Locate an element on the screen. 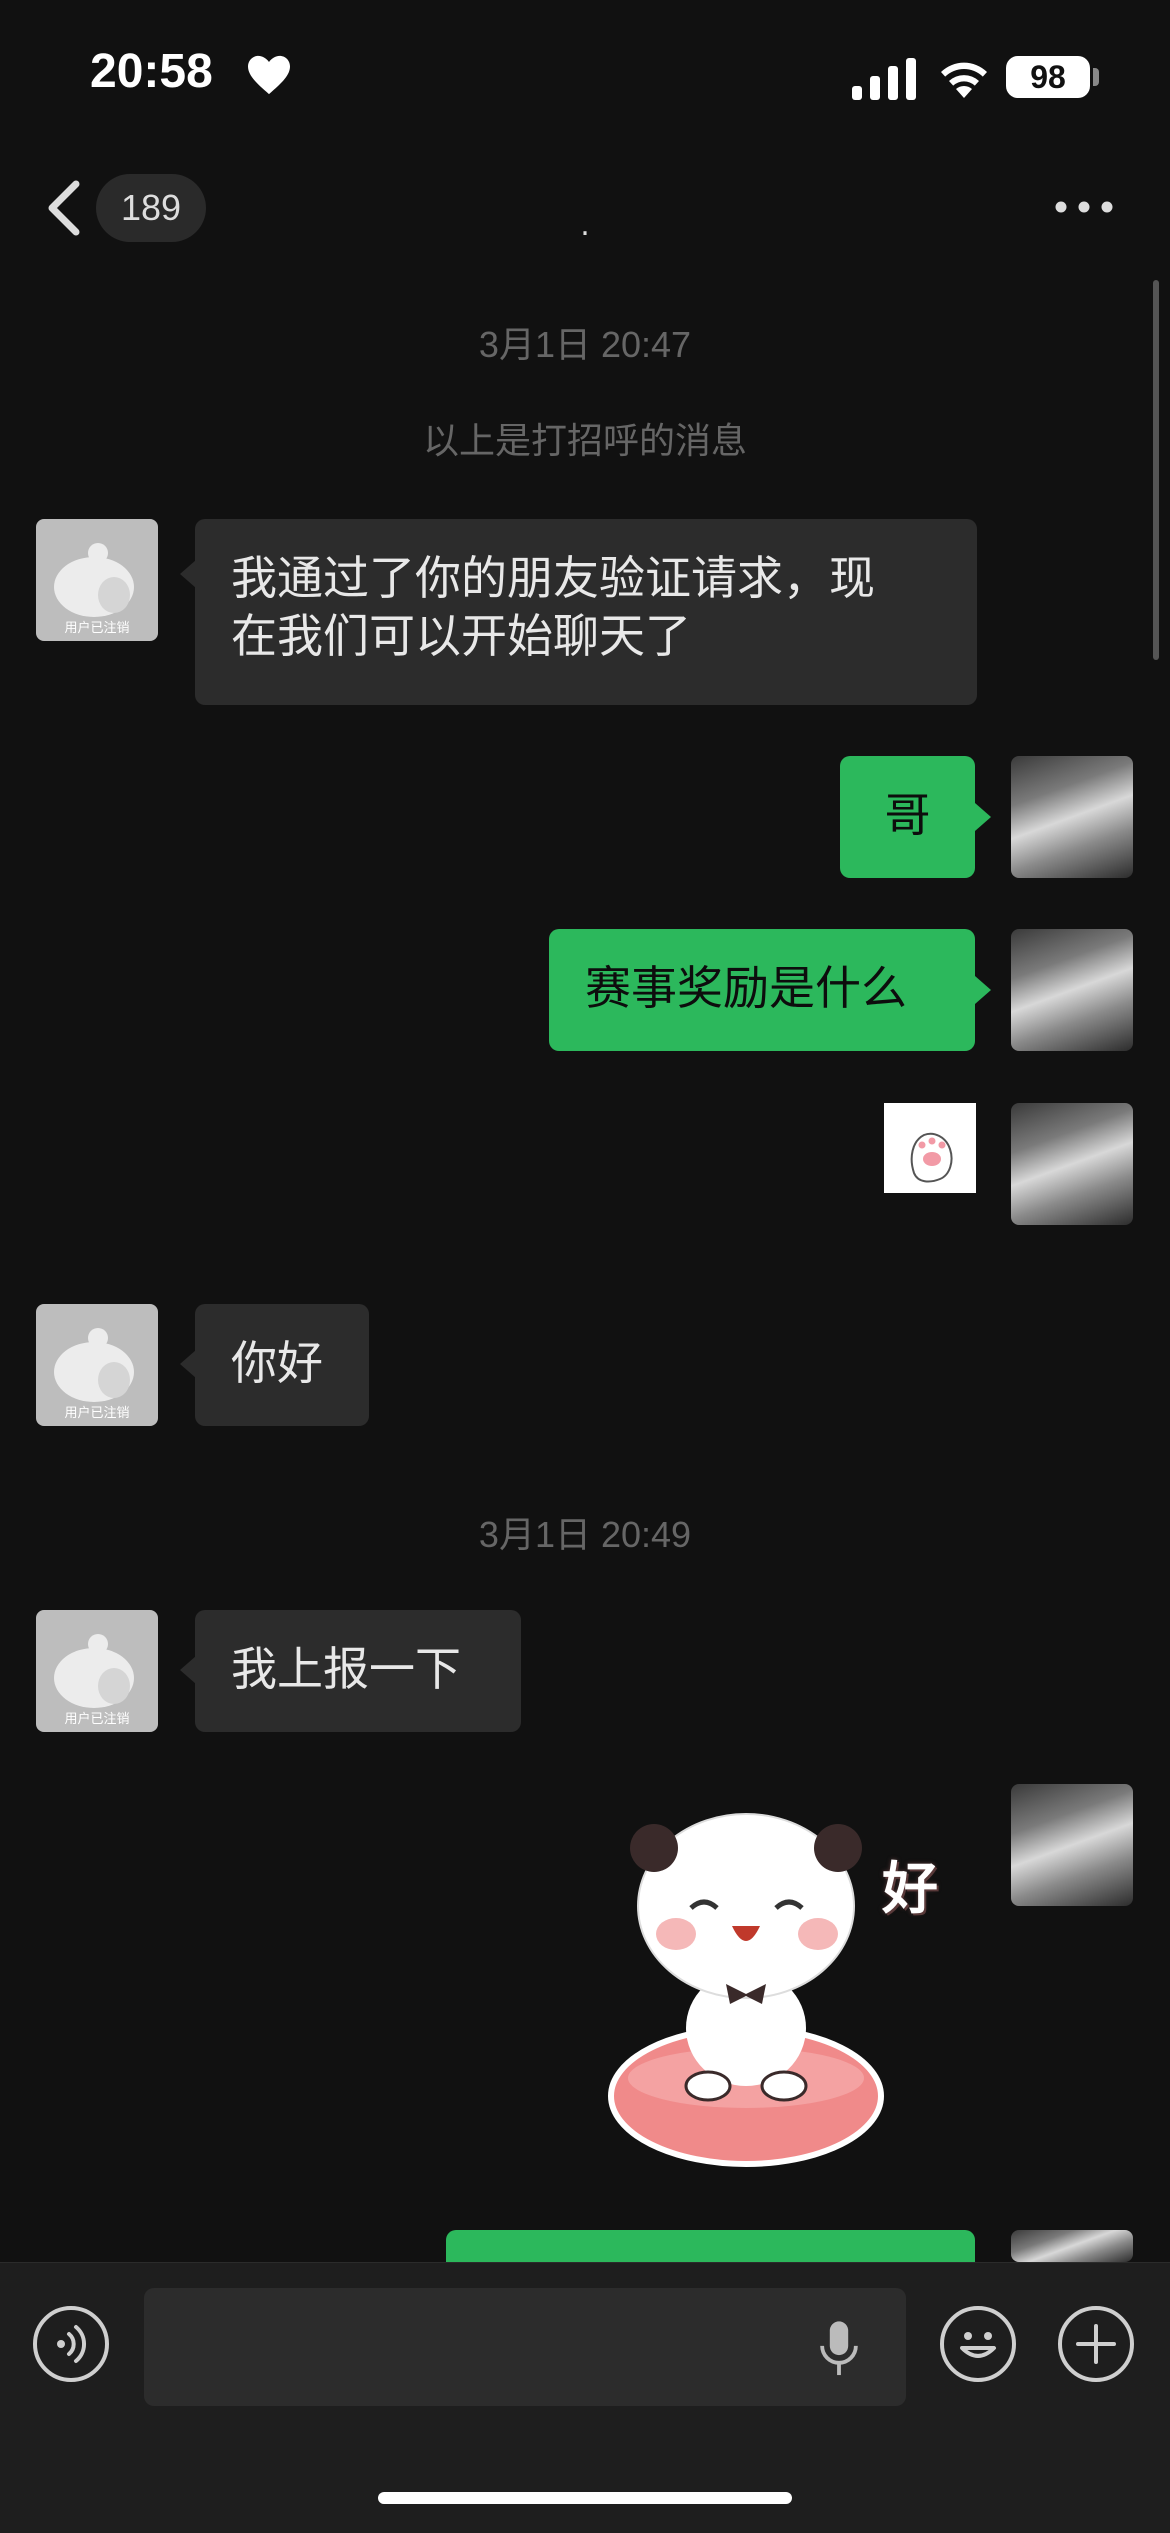 The image size is (1170, 2533). heart-icon is located at coordinates (269, 75).